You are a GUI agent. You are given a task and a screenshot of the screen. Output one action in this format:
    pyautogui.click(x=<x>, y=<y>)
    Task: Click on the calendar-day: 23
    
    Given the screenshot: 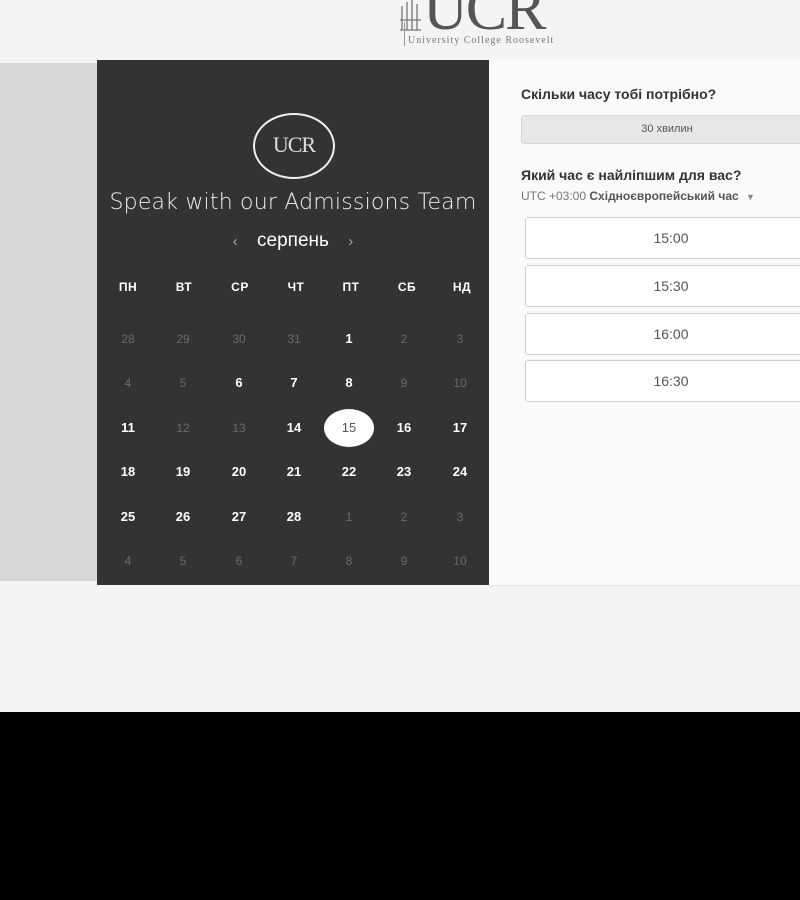 What is the action you would take?
    pyautogui.click(x=404, y=472)
    